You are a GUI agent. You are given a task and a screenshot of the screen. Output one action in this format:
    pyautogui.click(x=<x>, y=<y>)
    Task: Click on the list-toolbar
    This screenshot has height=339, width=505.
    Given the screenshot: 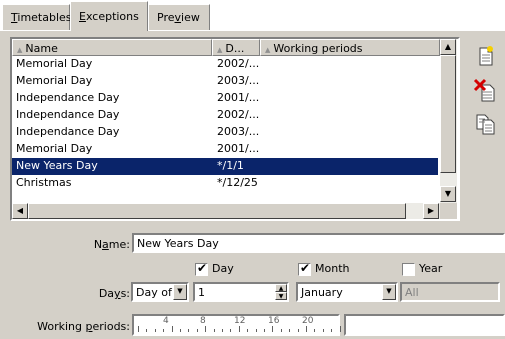 What is the action you would take?
    pyautogui.click(x=484, y=129)
    